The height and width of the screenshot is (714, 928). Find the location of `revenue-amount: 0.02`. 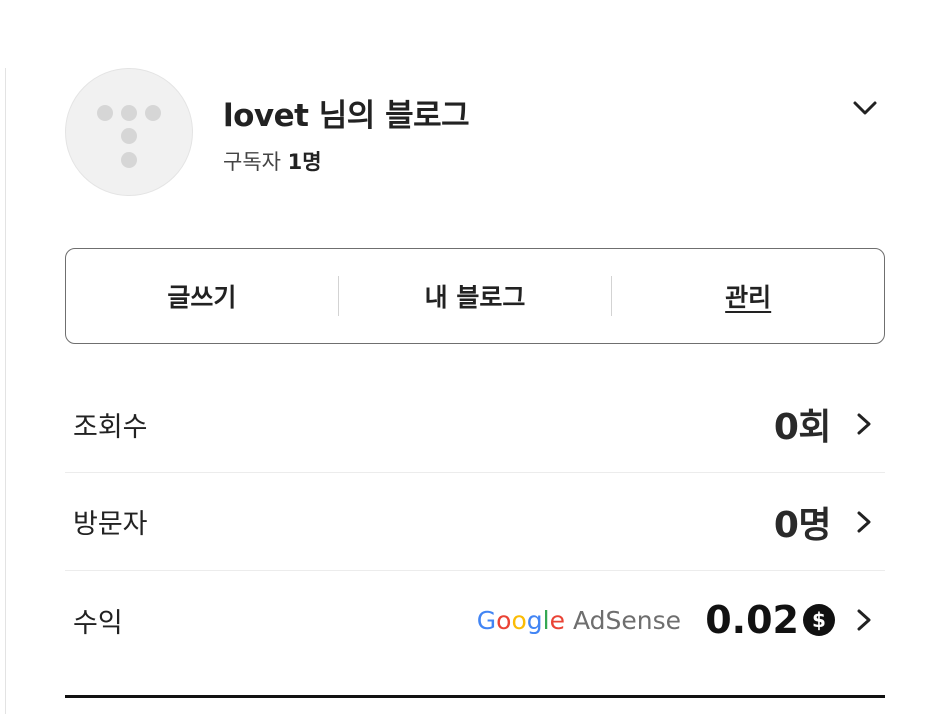

revenue-amount: 0.02 is located at coordinates (752, 620).